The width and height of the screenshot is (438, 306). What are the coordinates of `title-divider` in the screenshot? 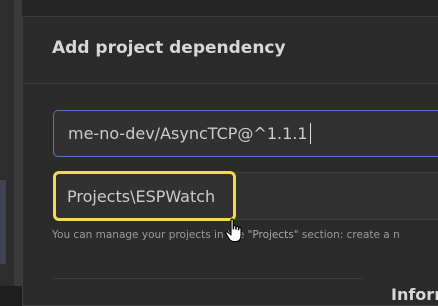 It's located at (230, 83).